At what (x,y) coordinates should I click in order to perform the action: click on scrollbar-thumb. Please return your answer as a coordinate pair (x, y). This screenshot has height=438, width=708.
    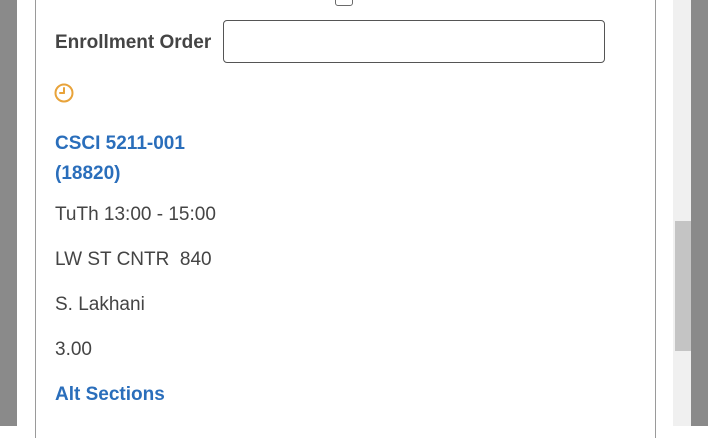
    Looking at the image, I should click on (683, 286).